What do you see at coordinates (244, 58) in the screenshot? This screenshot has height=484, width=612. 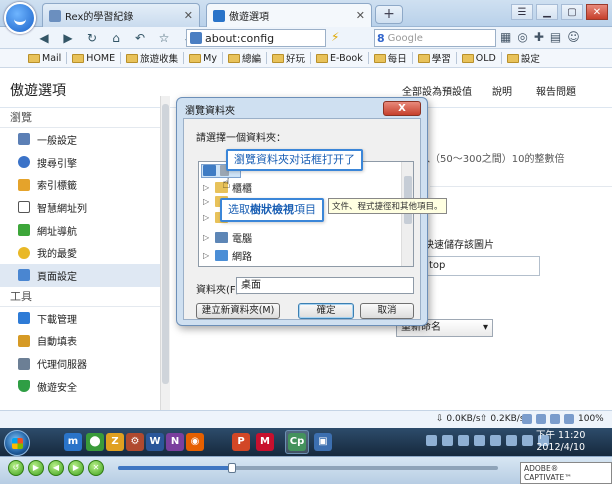 I see `bookmark-folder: 總編` at bounding box center [244, 58].